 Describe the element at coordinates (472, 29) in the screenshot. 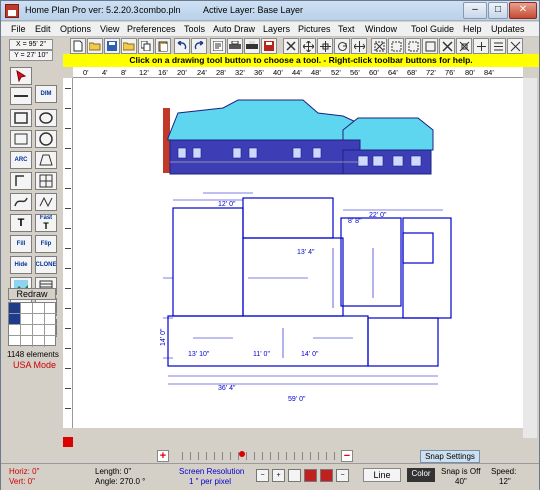

I see `menu-help: Help` at that location.